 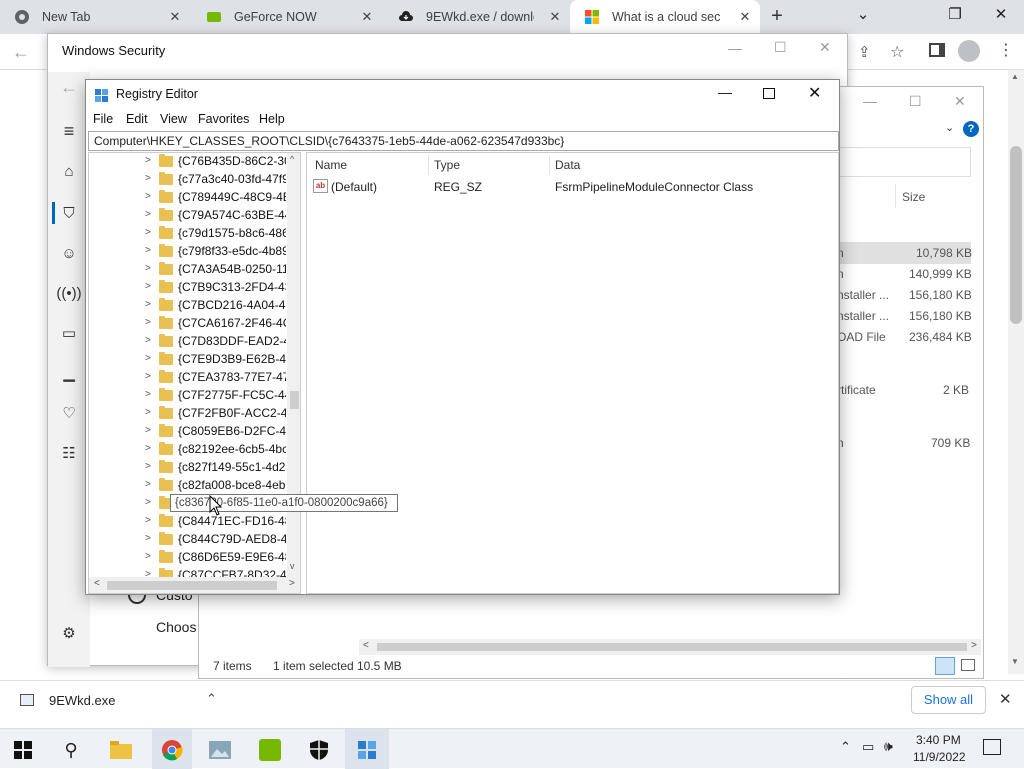 What do you see at coordinates (769, 93) in the screenshot?
I see `maximize-button` at bounding box center [769, 93].